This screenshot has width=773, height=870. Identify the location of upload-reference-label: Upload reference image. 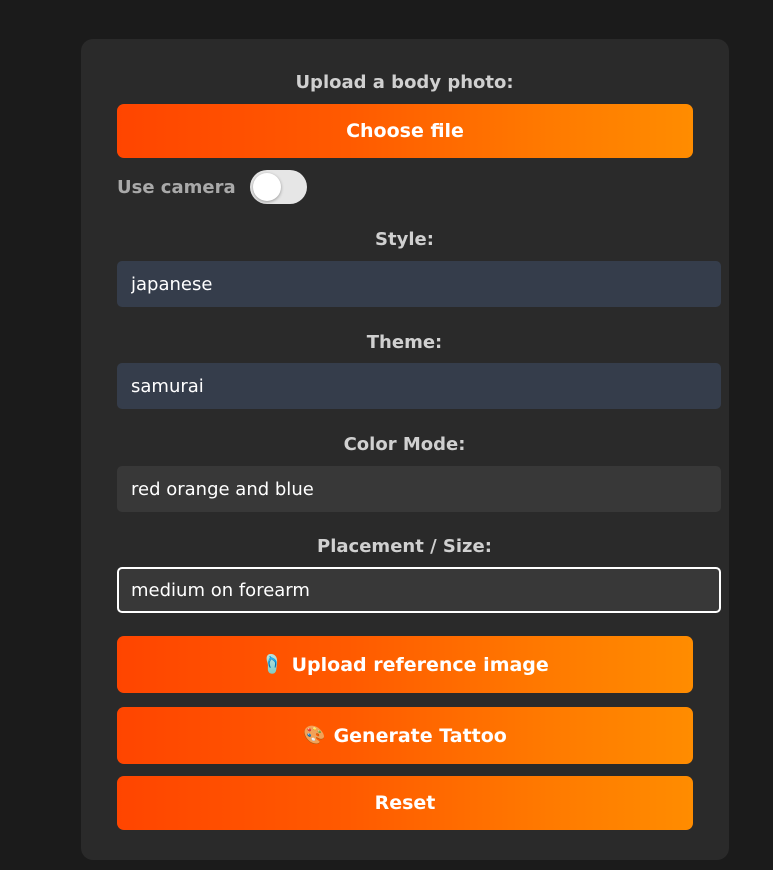
(420, 664).